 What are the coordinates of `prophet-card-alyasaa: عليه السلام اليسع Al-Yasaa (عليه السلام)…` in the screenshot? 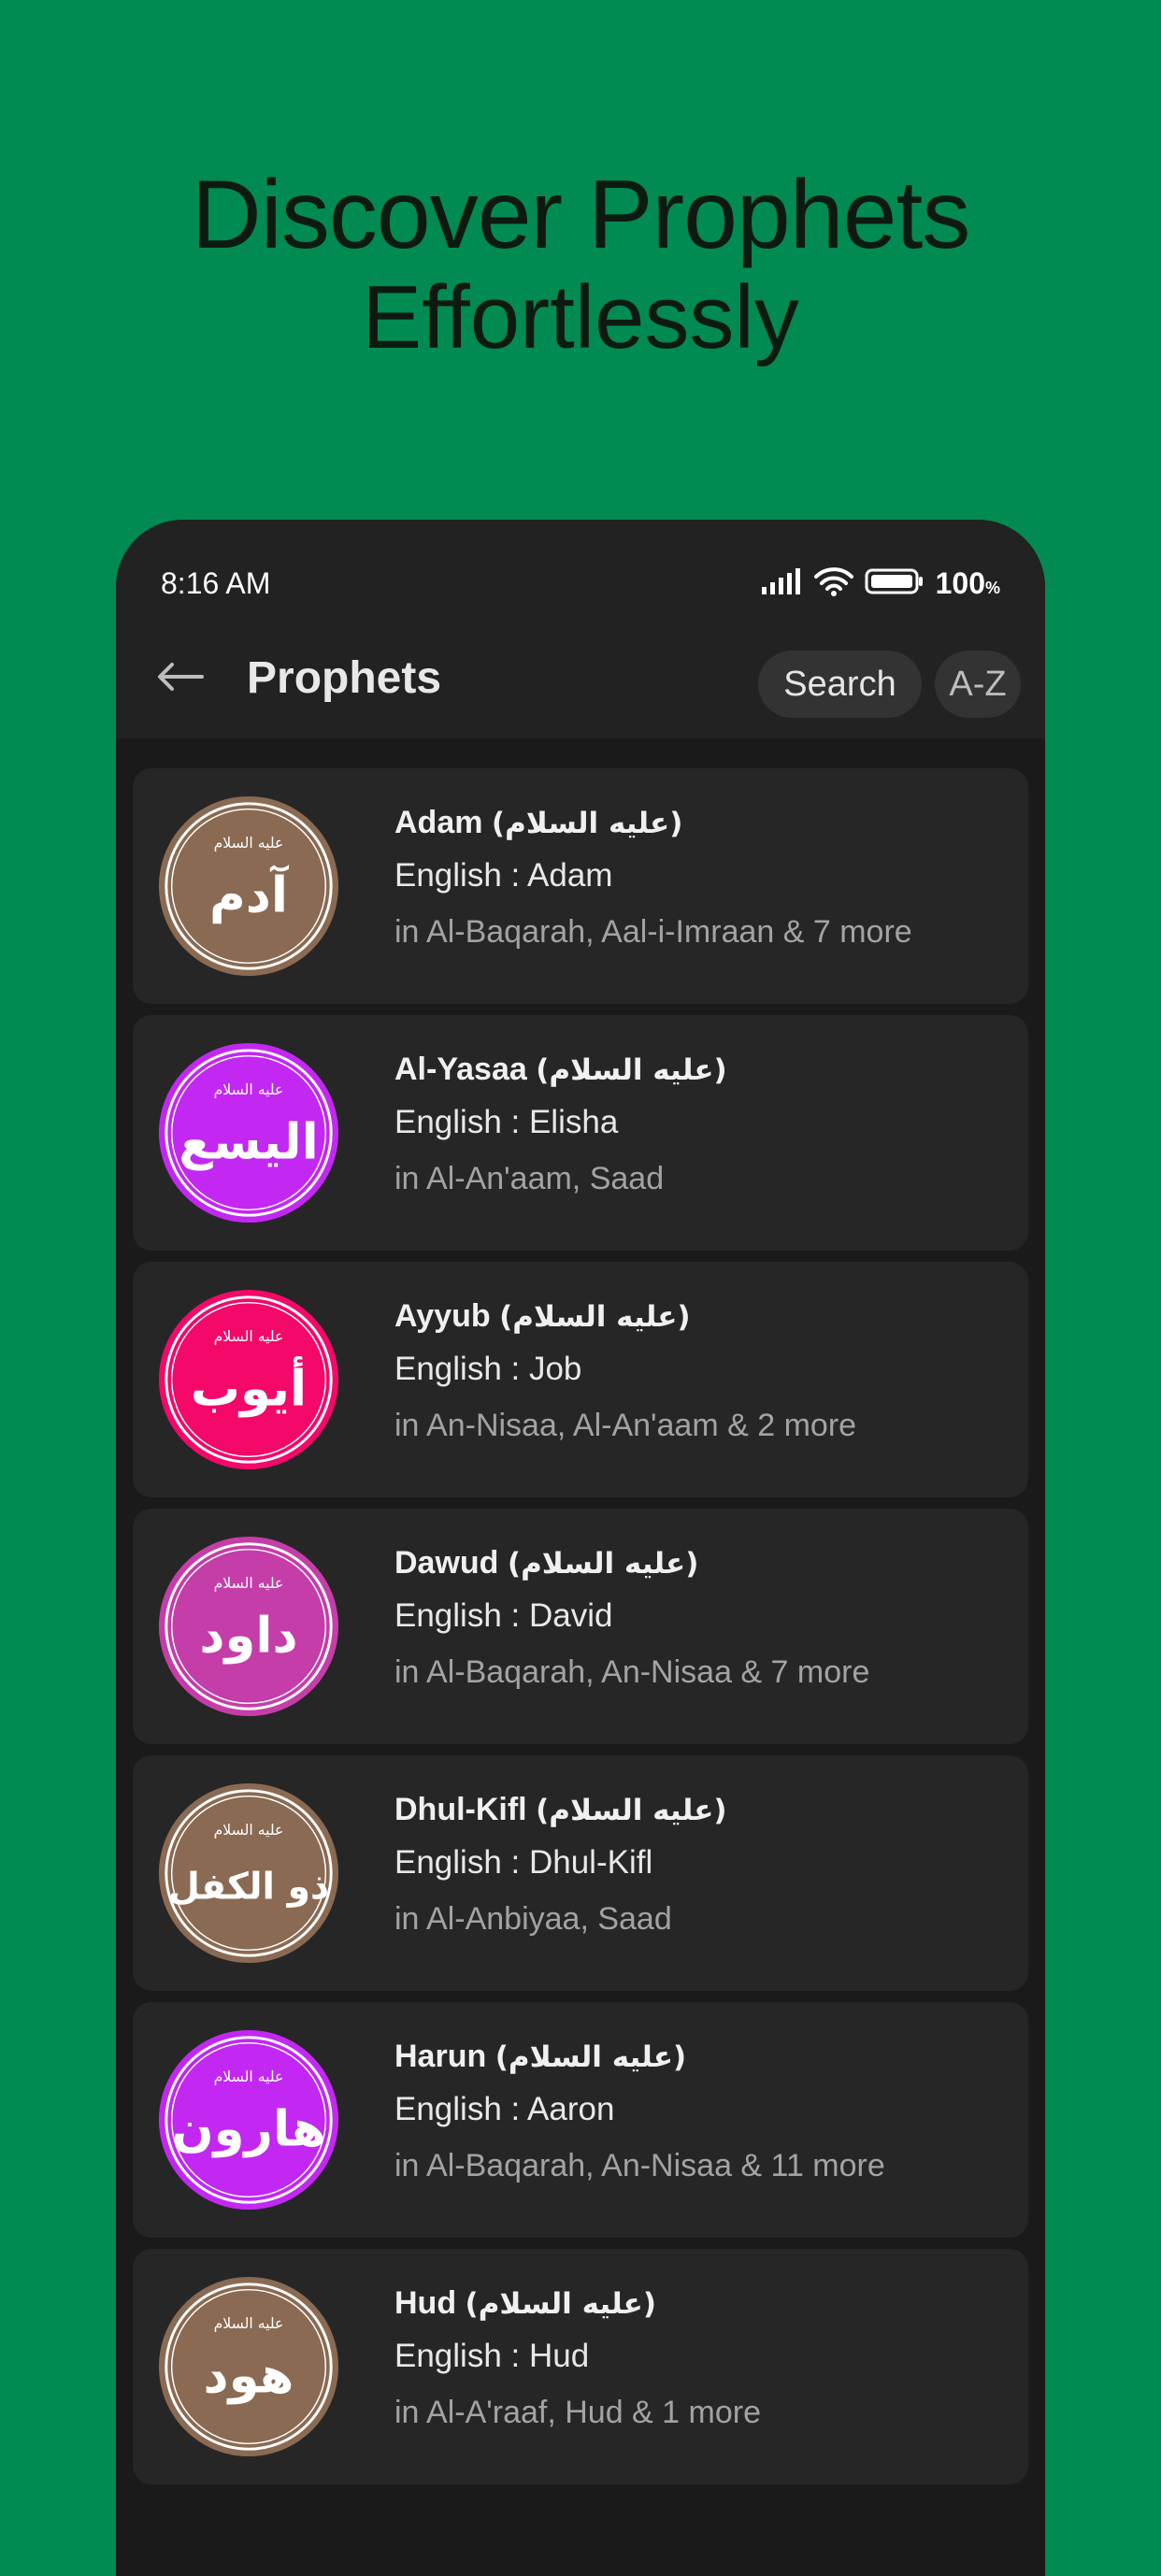 It's located at (580, 1133).